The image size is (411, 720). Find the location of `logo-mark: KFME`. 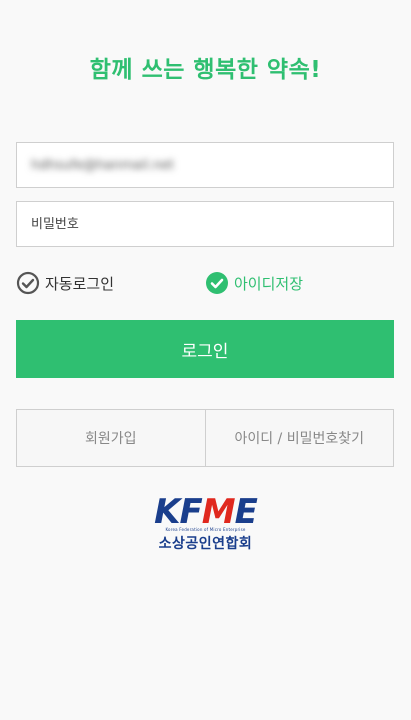

logo-mark: KFME is located at coordinates (206, 512).